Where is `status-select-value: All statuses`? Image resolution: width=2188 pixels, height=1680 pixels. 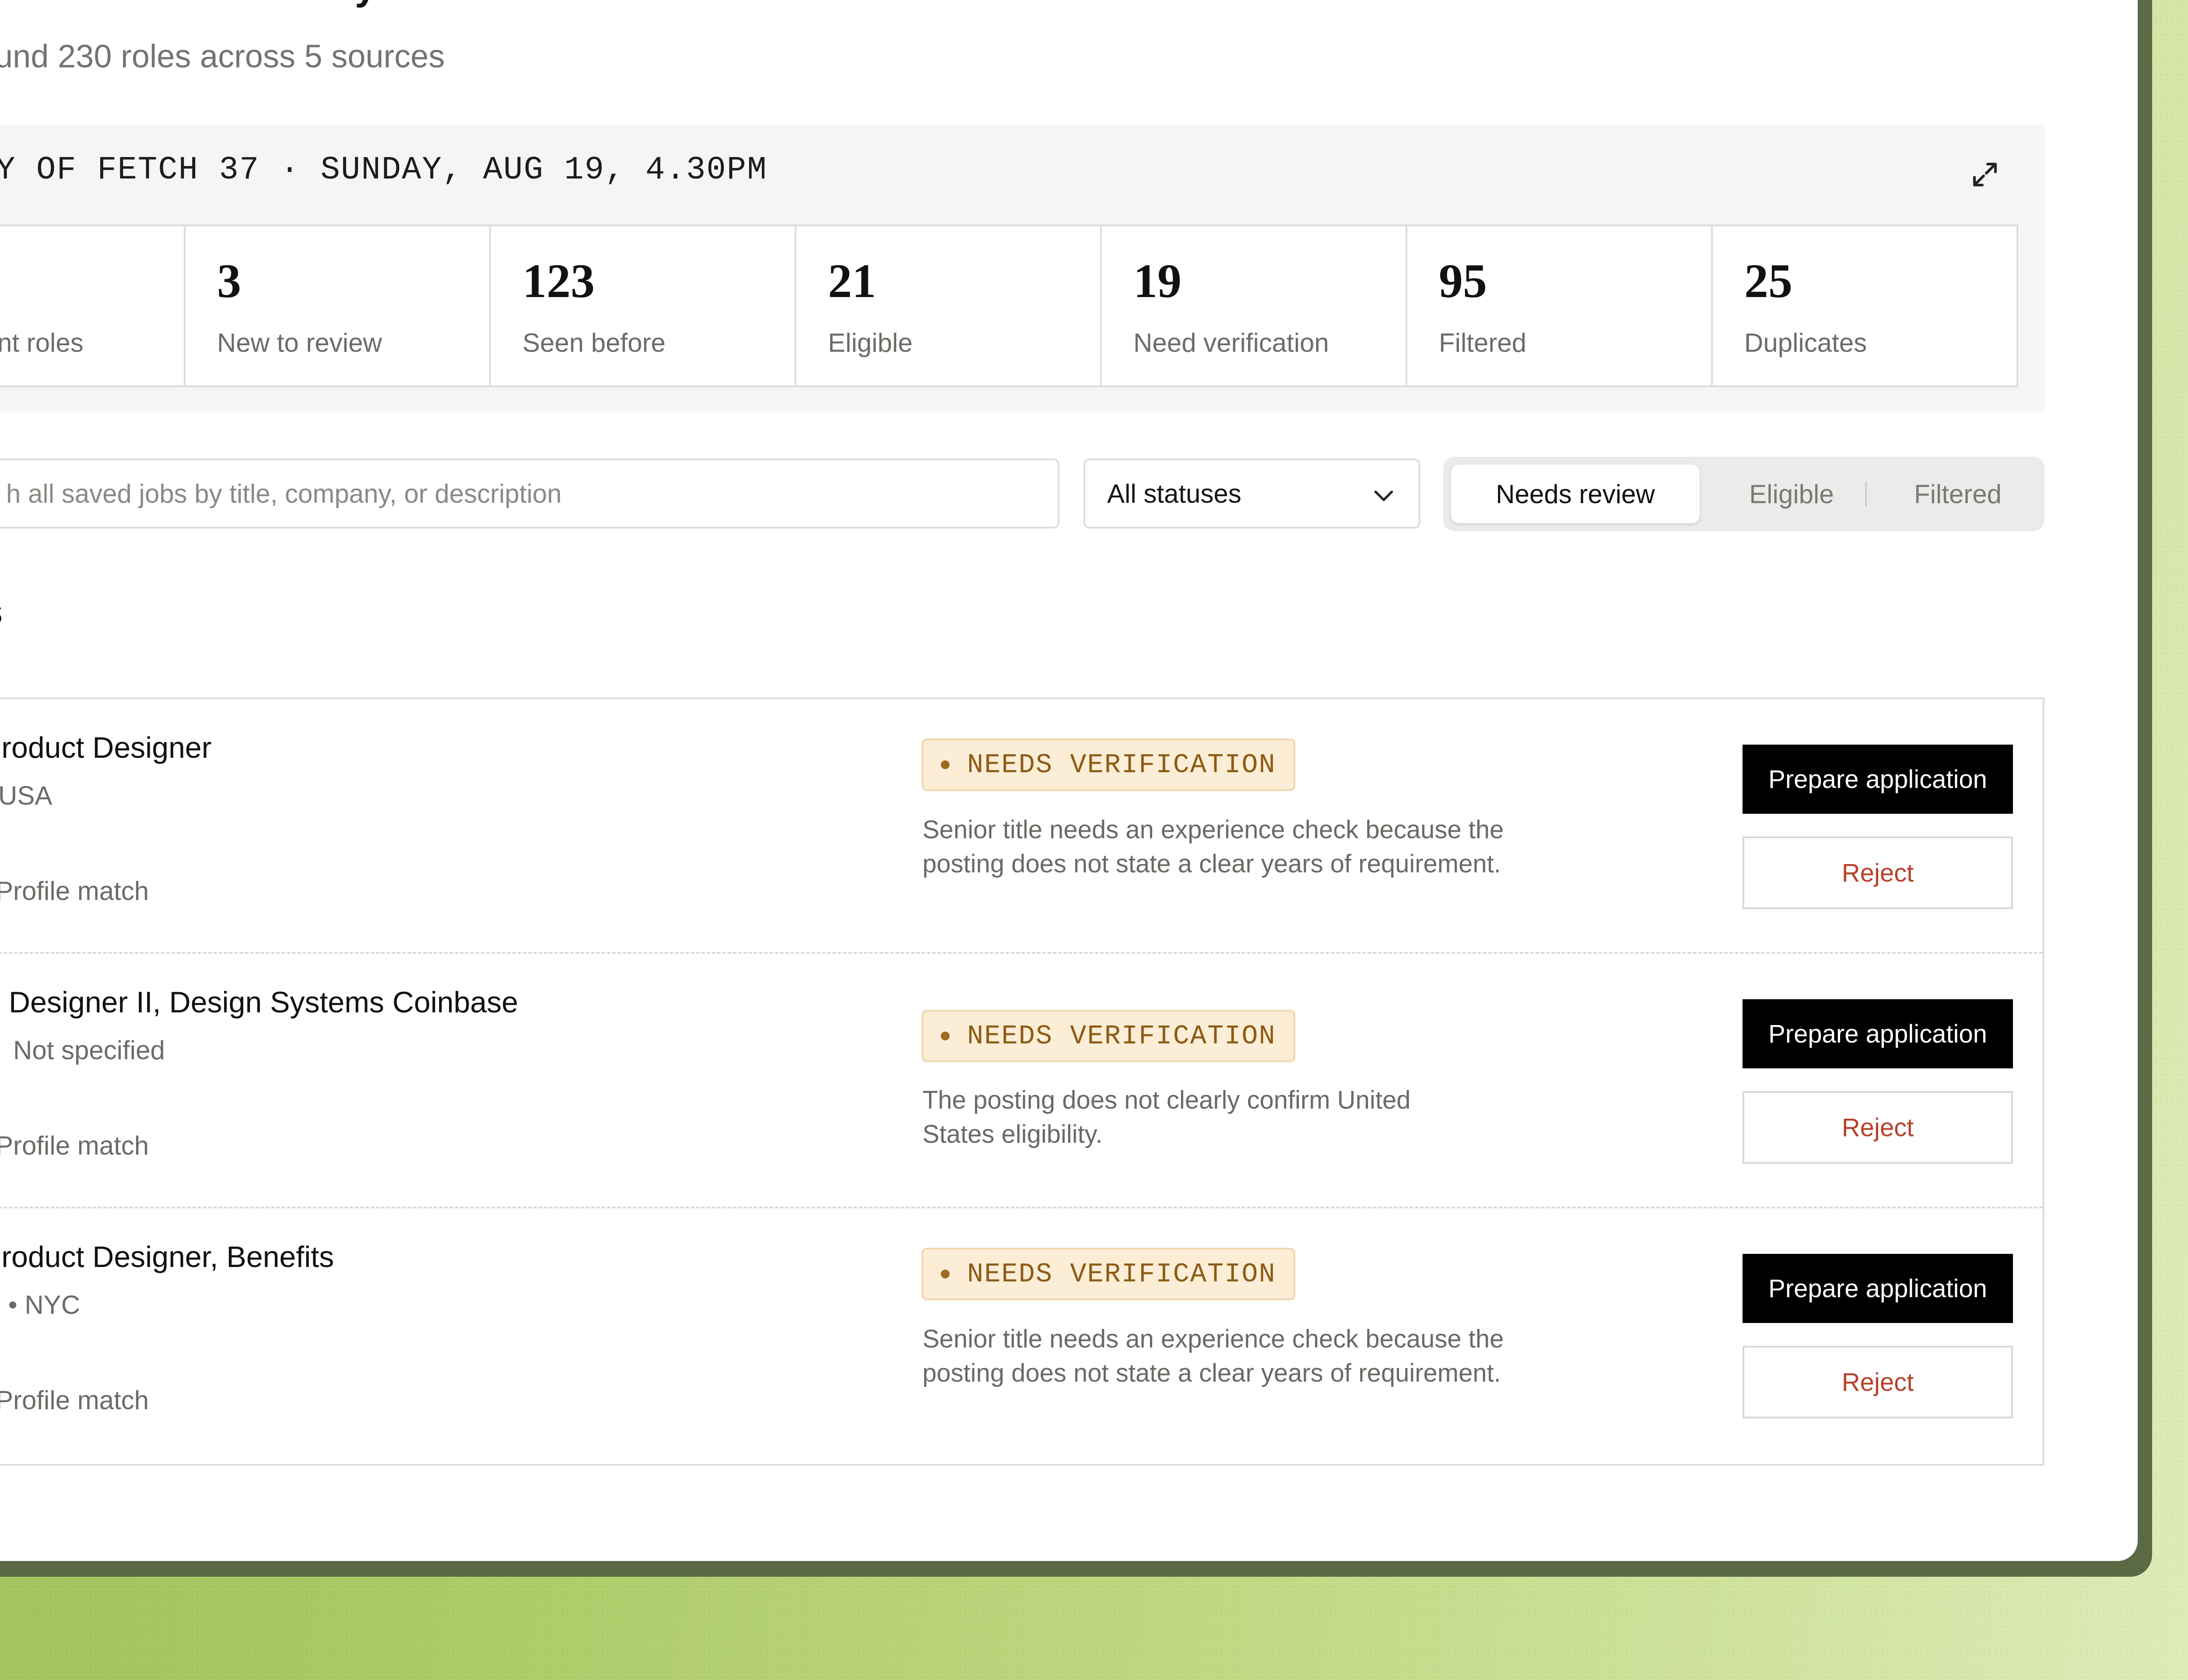 status-select-value: All statuses is located at coordinates (1174, 493).